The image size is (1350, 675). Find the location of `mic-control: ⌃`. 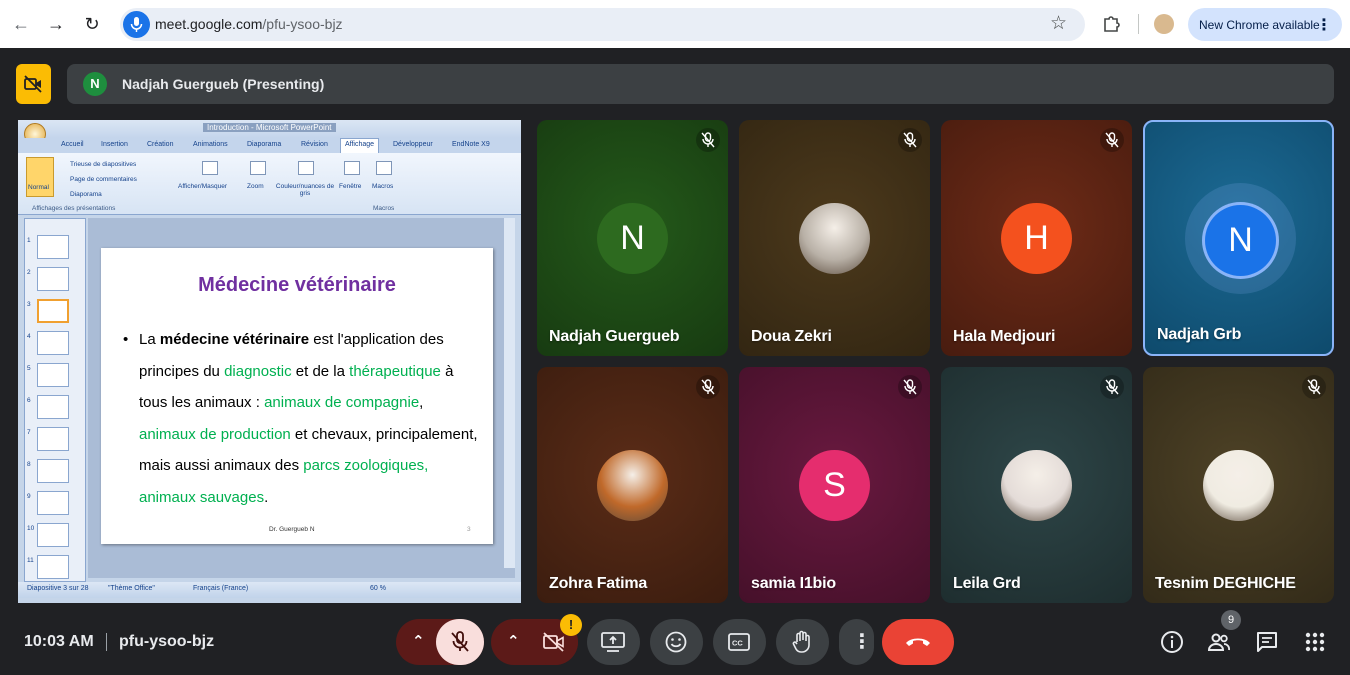

mic-control: ⌃ is located at coordinates (440, 642).